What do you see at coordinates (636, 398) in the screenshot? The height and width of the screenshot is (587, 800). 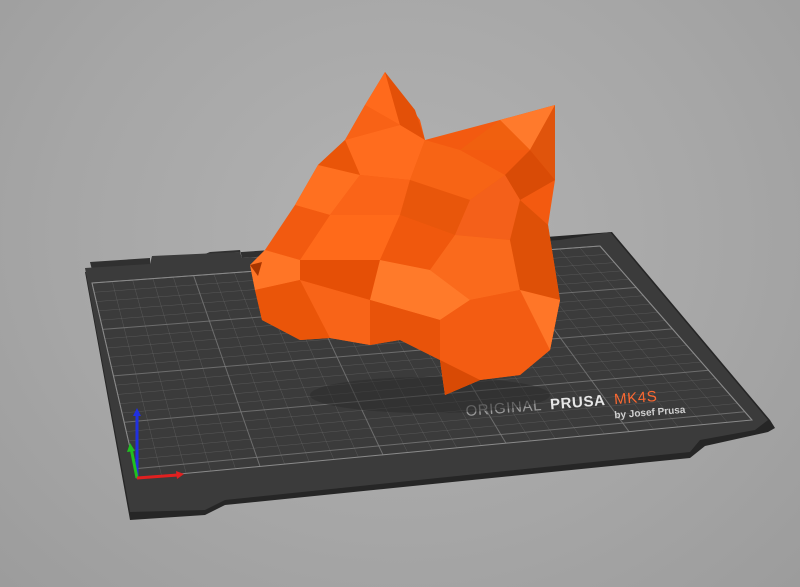 I see `logo-model: MK4S` at bounding box center [636, 398].